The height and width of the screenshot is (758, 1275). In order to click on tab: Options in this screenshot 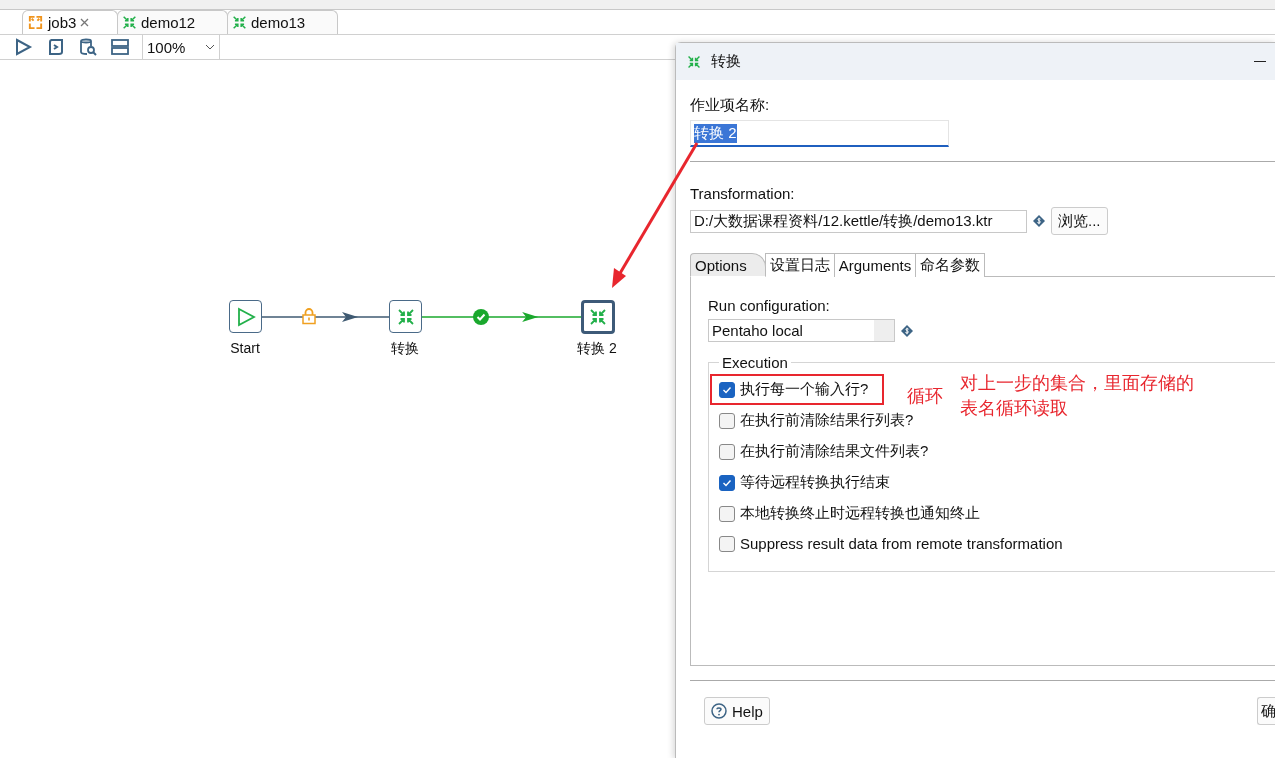, I will do `click(728, 265)`.